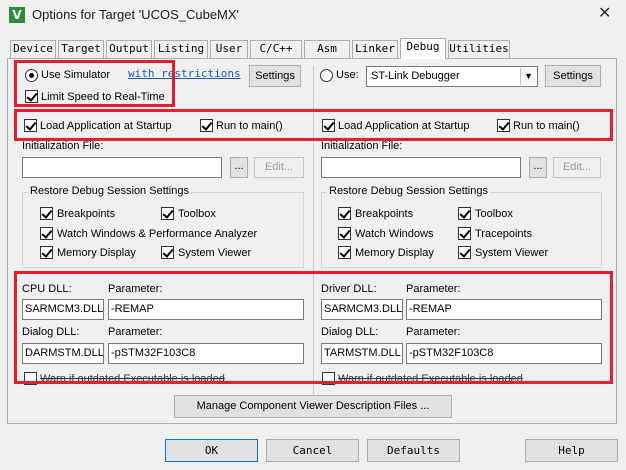 The height and width of the screenshot is (470, 626). Describe the element at coordinates (181, 49) in the screenshot. I see `tab-listing: Listing` at that location.